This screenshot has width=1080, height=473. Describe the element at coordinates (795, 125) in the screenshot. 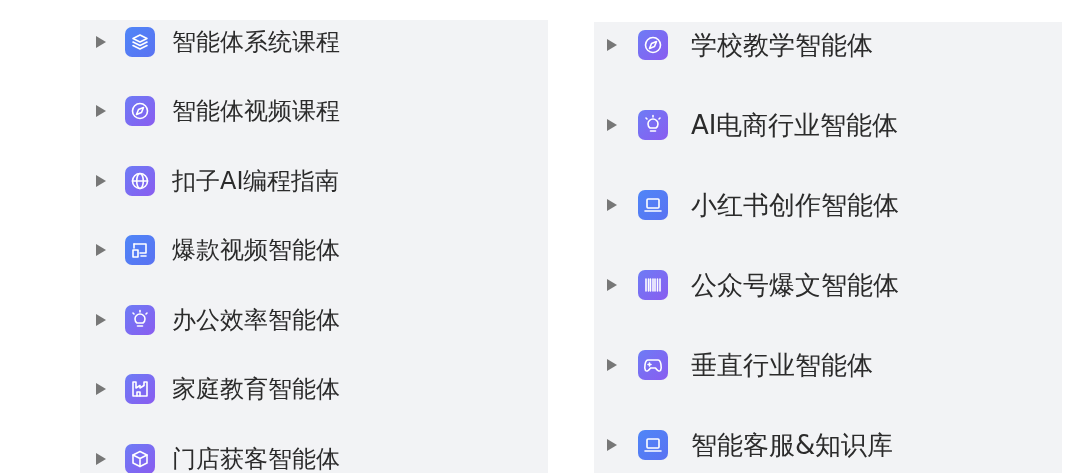

I see `list-item-label: AI电商行业智能体` at that location.